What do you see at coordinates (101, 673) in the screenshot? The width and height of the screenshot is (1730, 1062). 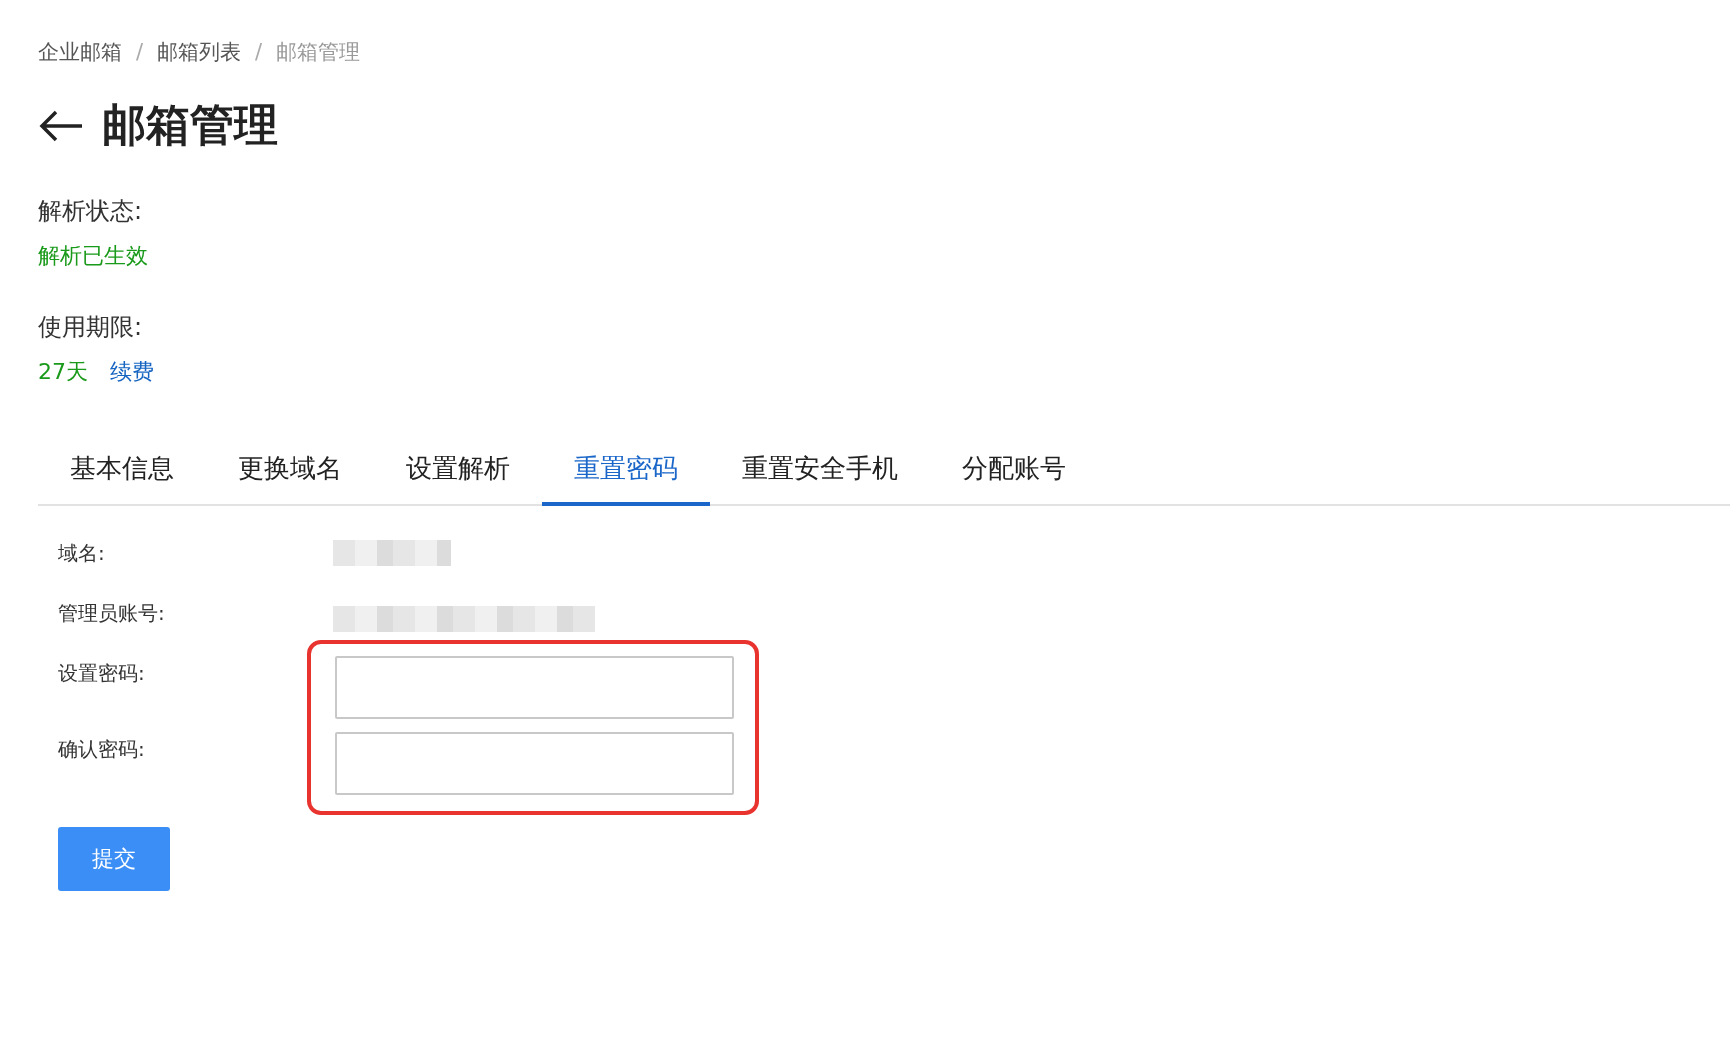 I see `field-label: 设置密码:` at bounding box center [101, 673].